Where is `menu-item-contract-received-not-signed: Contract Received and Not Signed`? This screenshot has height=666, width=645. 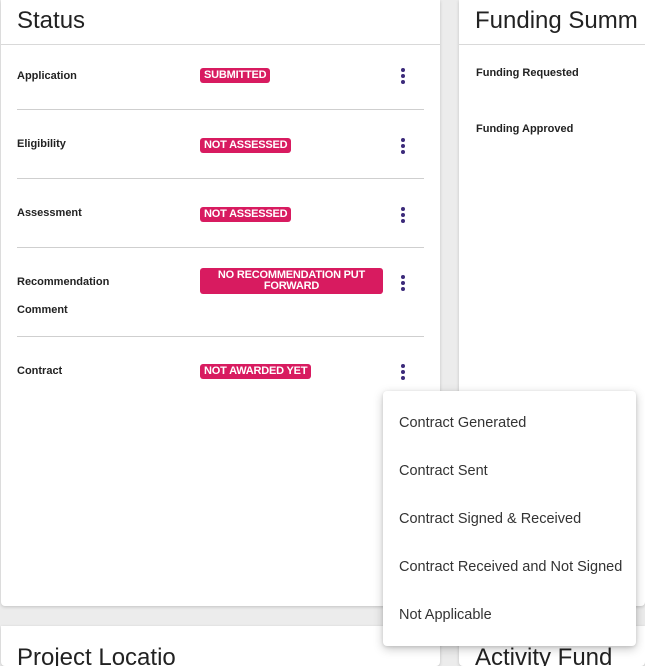
menu-item-contract-received-not-signed: Contract Received and Not Signed is located at coordinates (509, 567).